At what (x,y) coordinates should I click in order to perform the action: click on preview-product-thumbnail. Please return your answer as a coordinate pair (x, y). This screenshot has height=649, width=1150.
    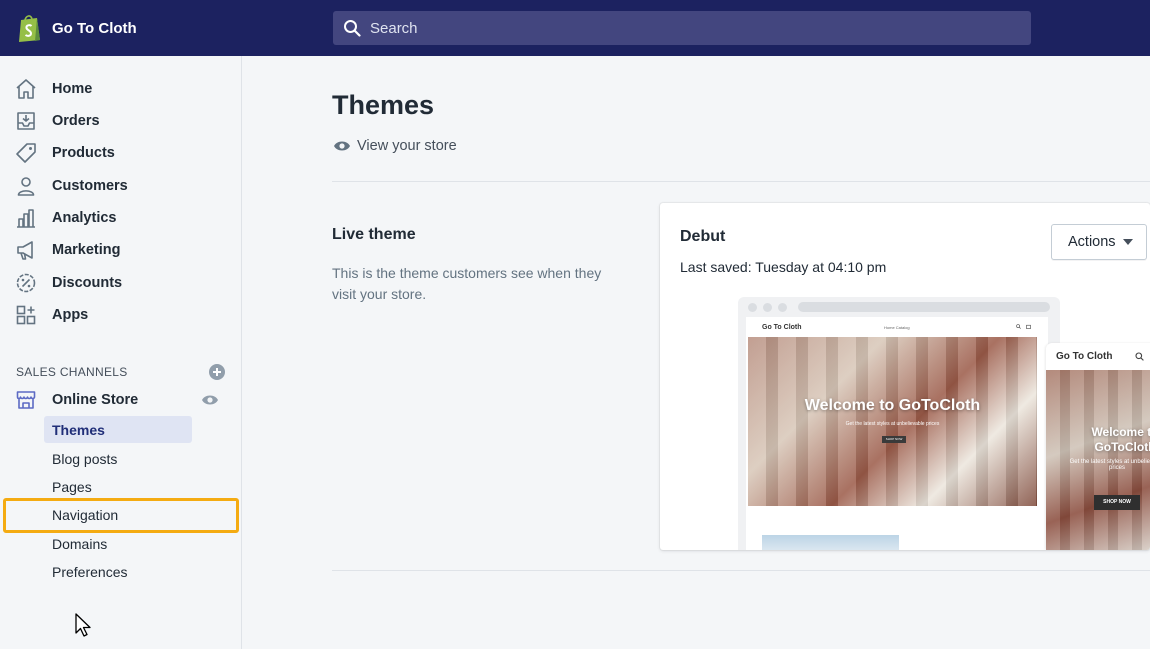
    Looking at the image, I should click on (830, 542).